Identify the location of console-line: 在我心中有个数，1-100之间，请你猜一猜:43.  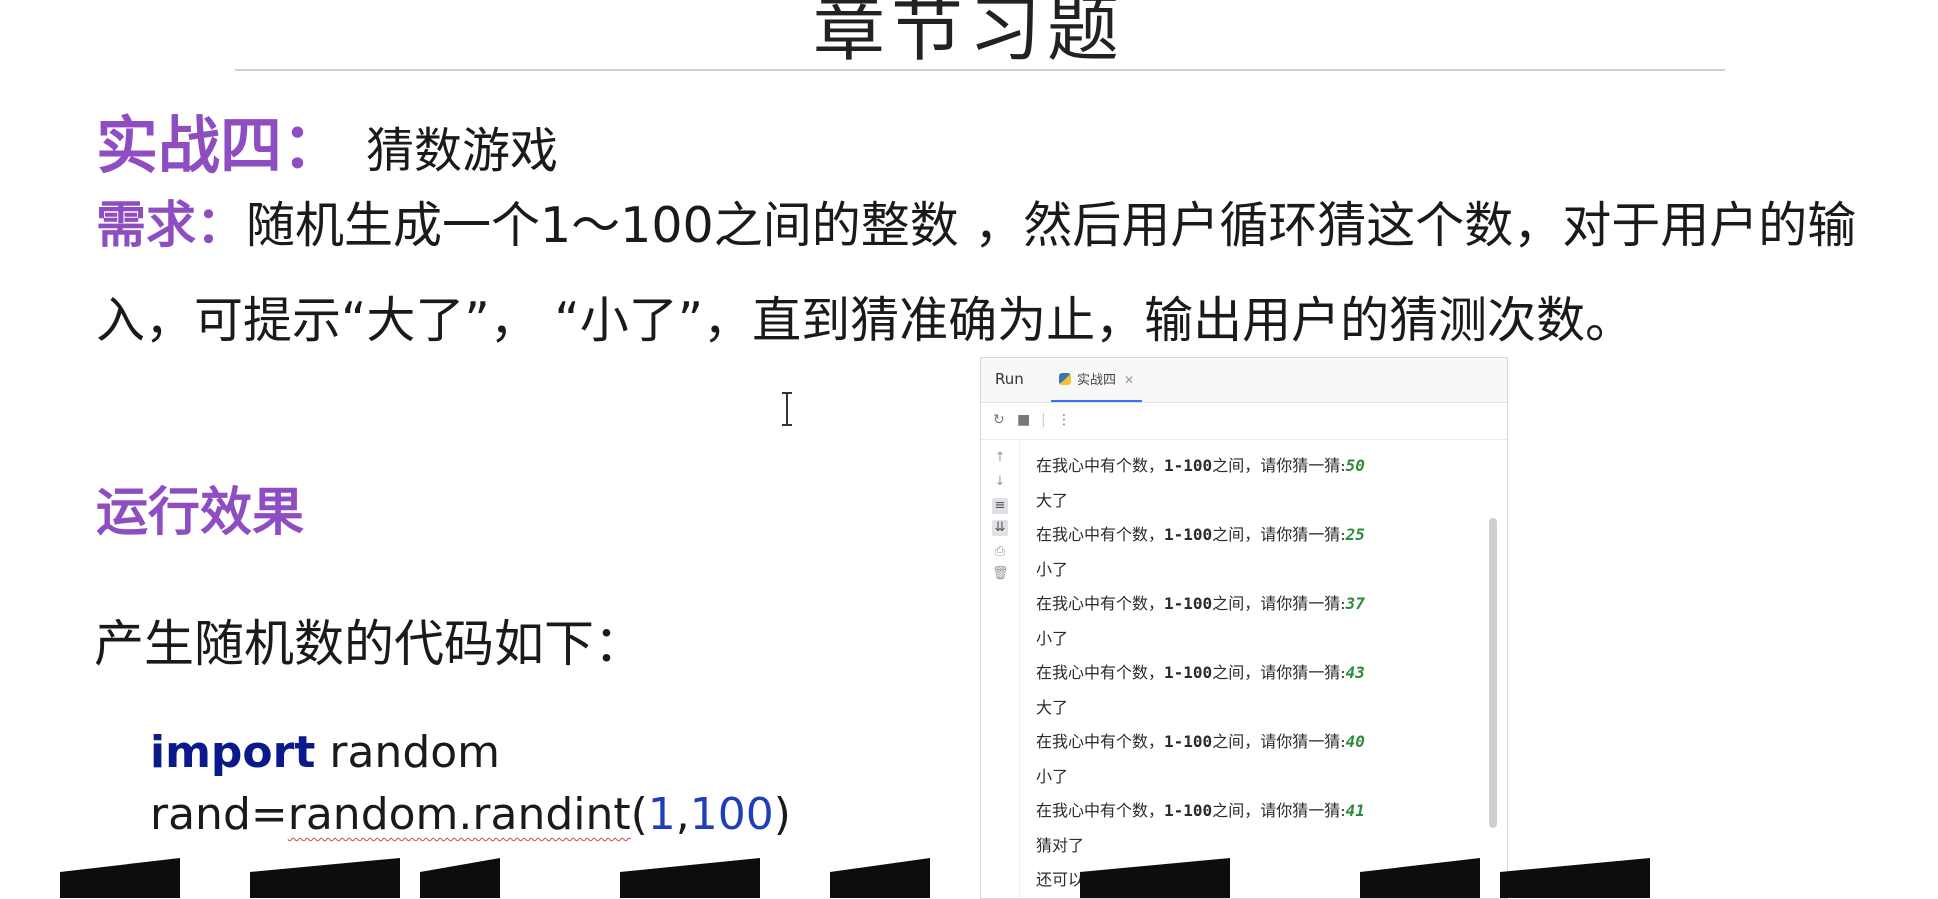
(1256, 673).